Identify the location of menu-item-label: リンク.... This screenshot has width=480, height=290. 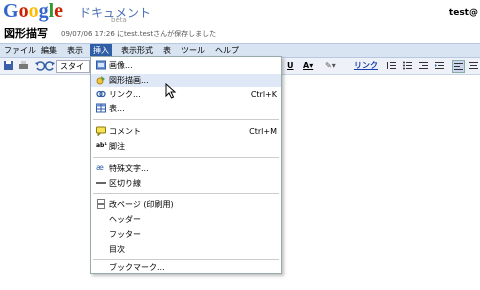
(125, 94).